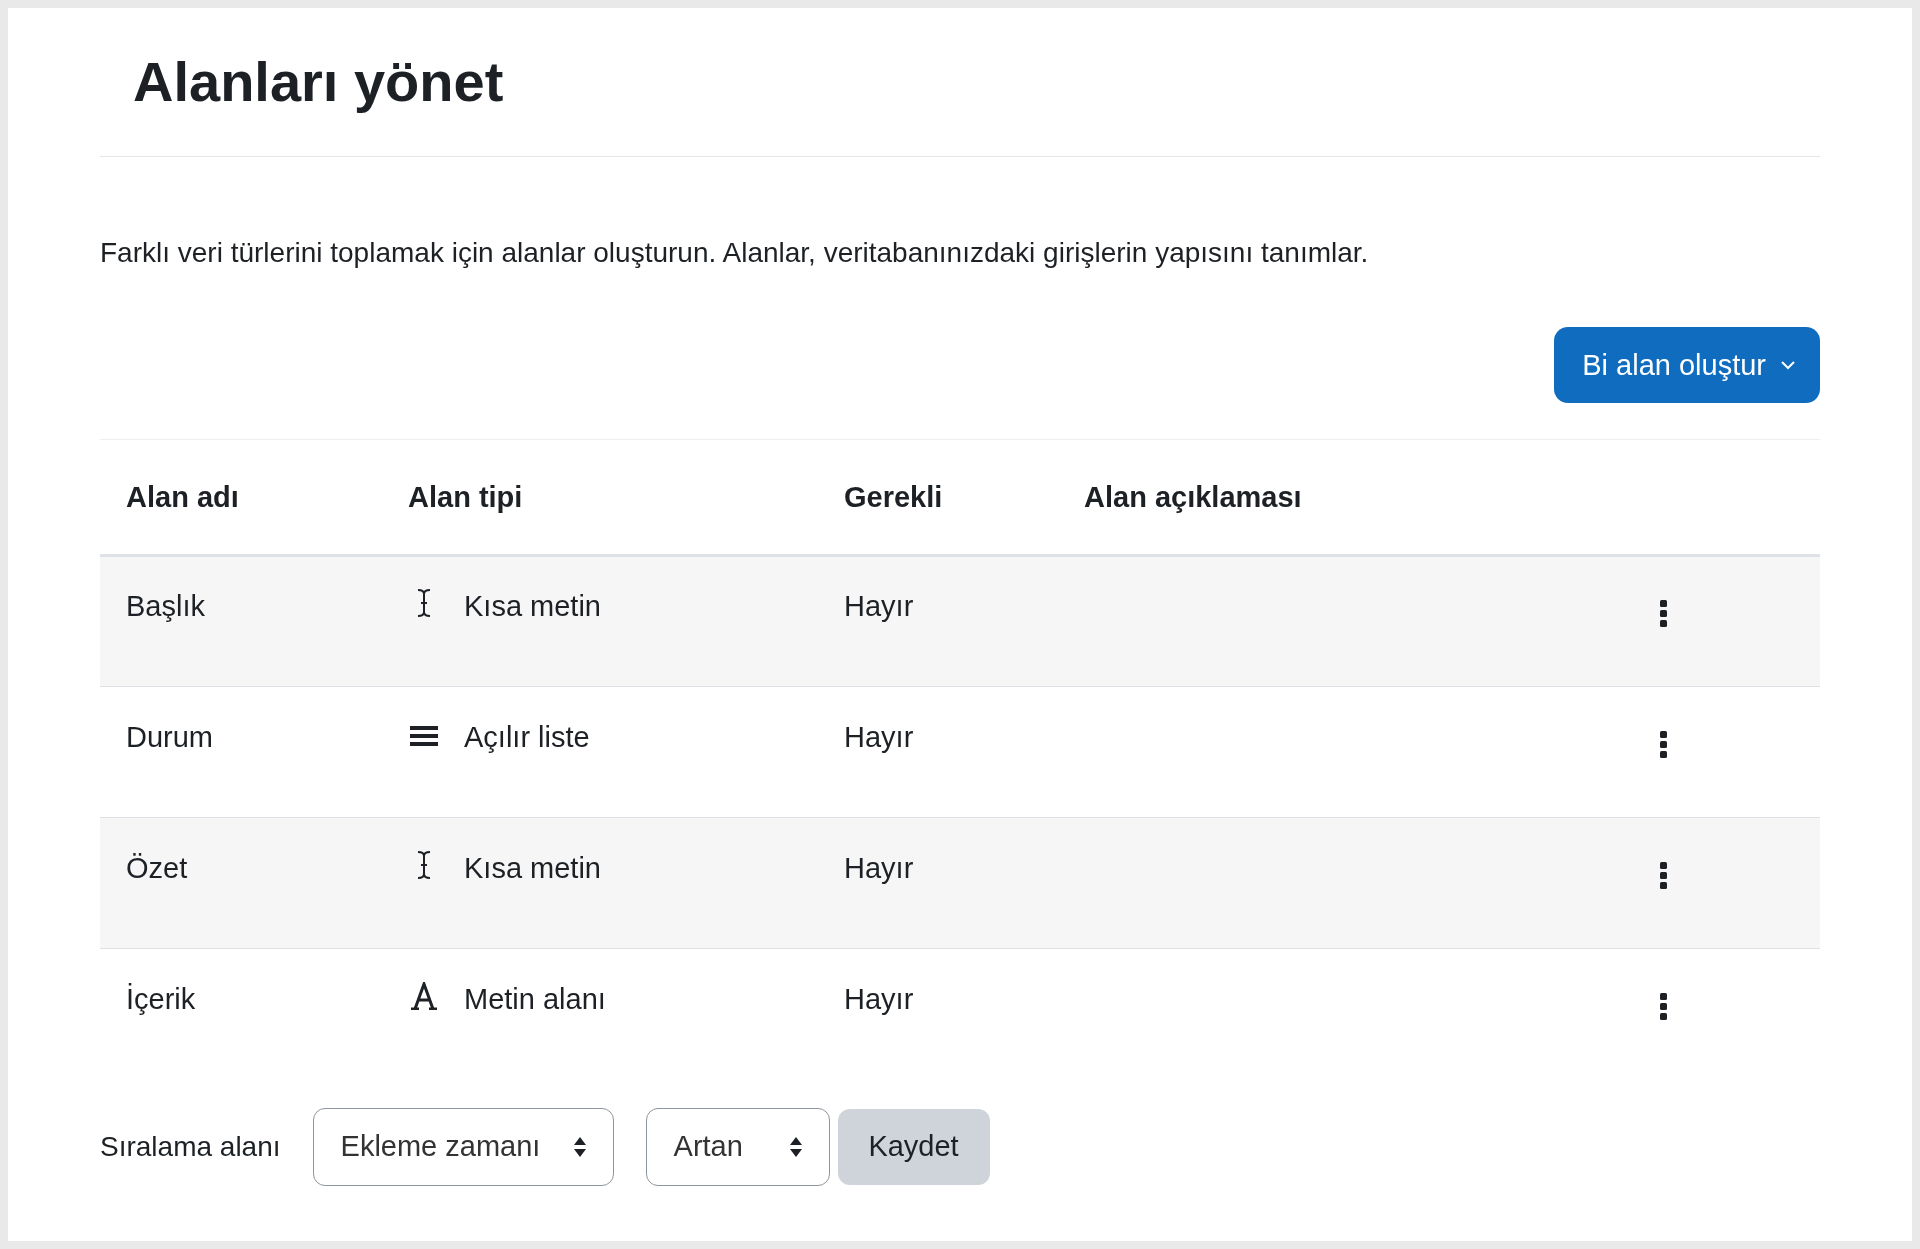 The height and width of the screenshot is (1249, 1920). What do you see at coordinates (1788, 365) in the screenshot?
I see `chevron-down-icon` at bounding box center [1788, 365].